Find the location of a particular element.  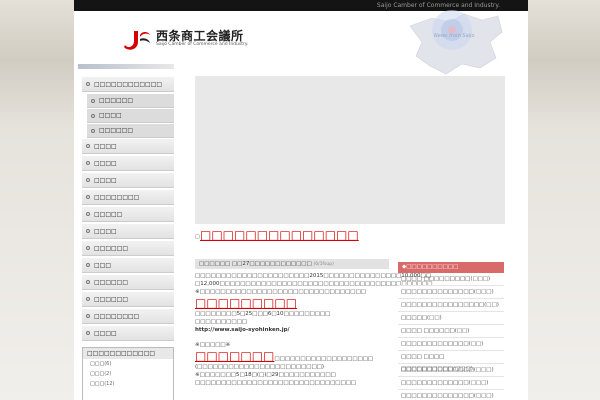

archive-row: □□□(6) is located at coordinates (128, 364).